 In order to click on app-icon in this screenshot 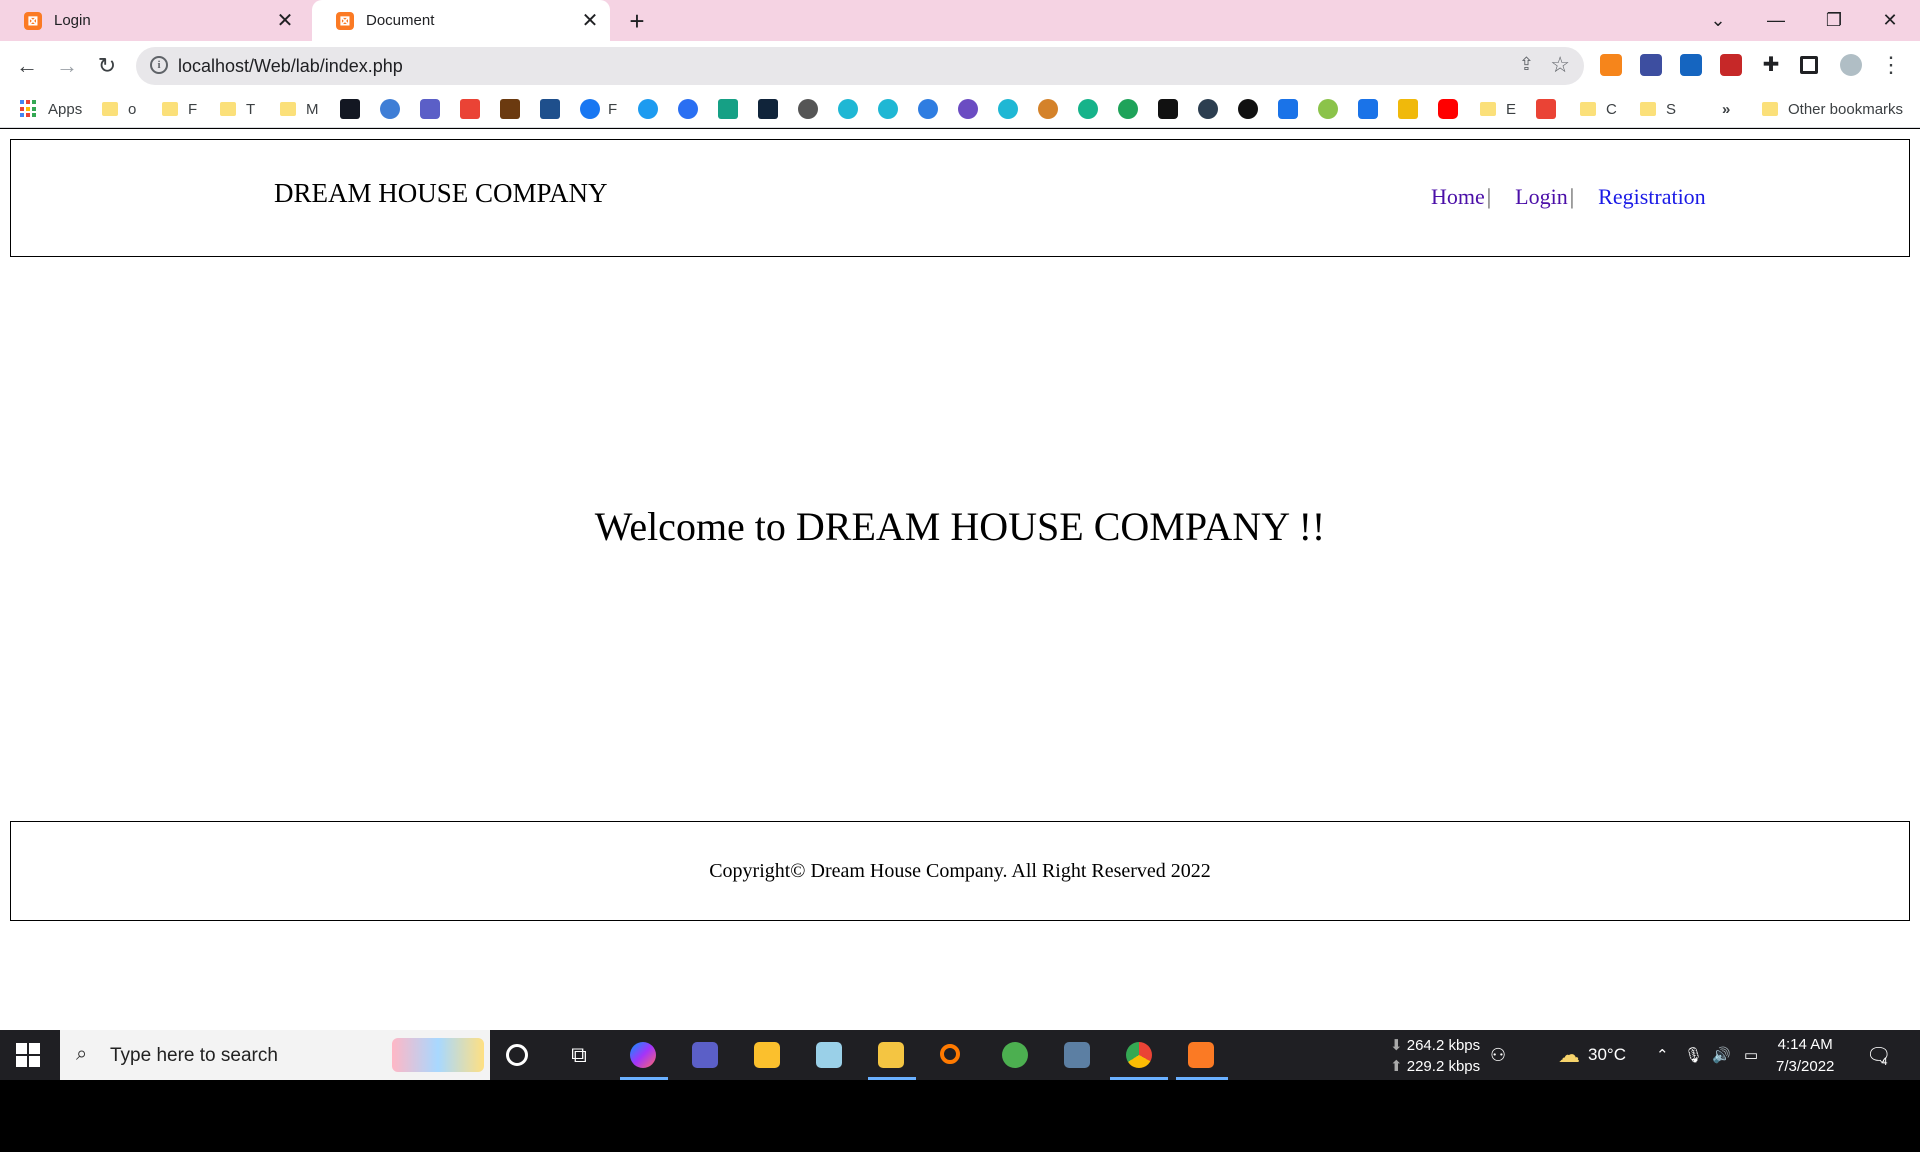, I will do `click(829, 1055)`.